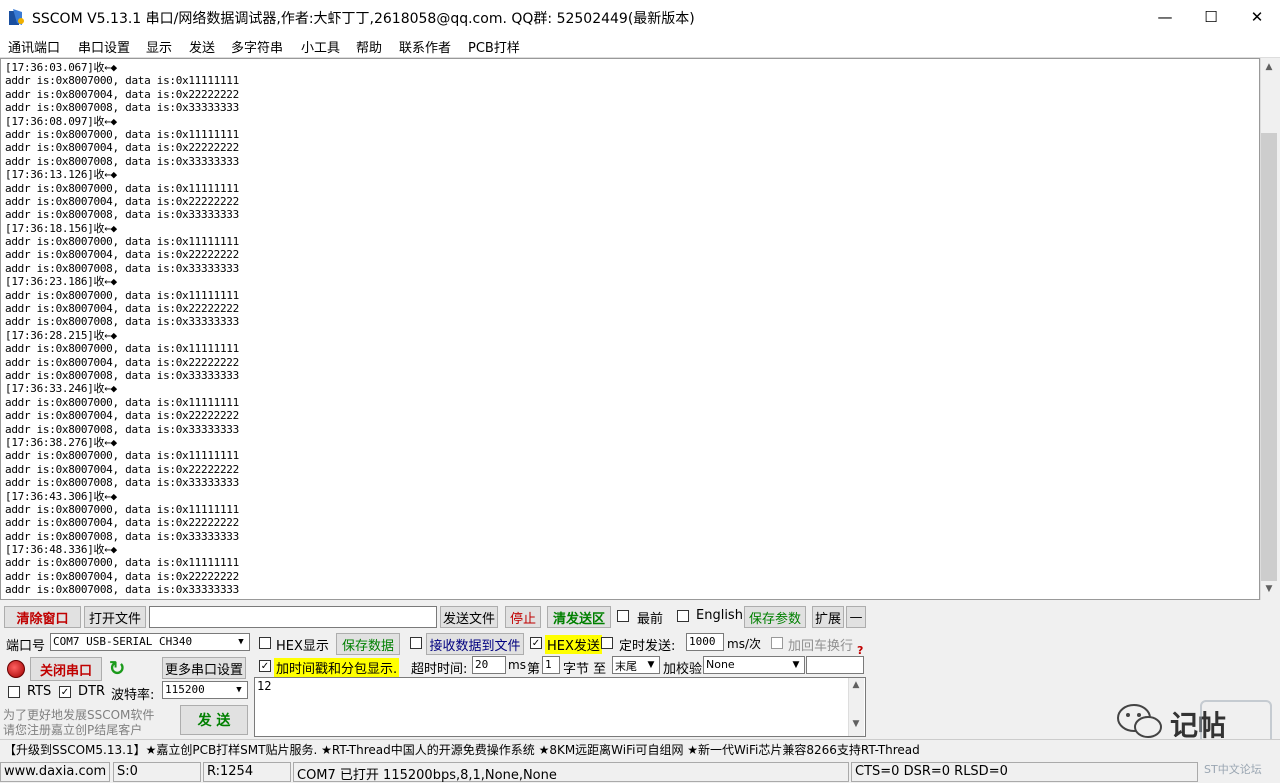 This screenshot has width=1280, height=783. I want to click on timeout-input: 20, so click(489, 665).